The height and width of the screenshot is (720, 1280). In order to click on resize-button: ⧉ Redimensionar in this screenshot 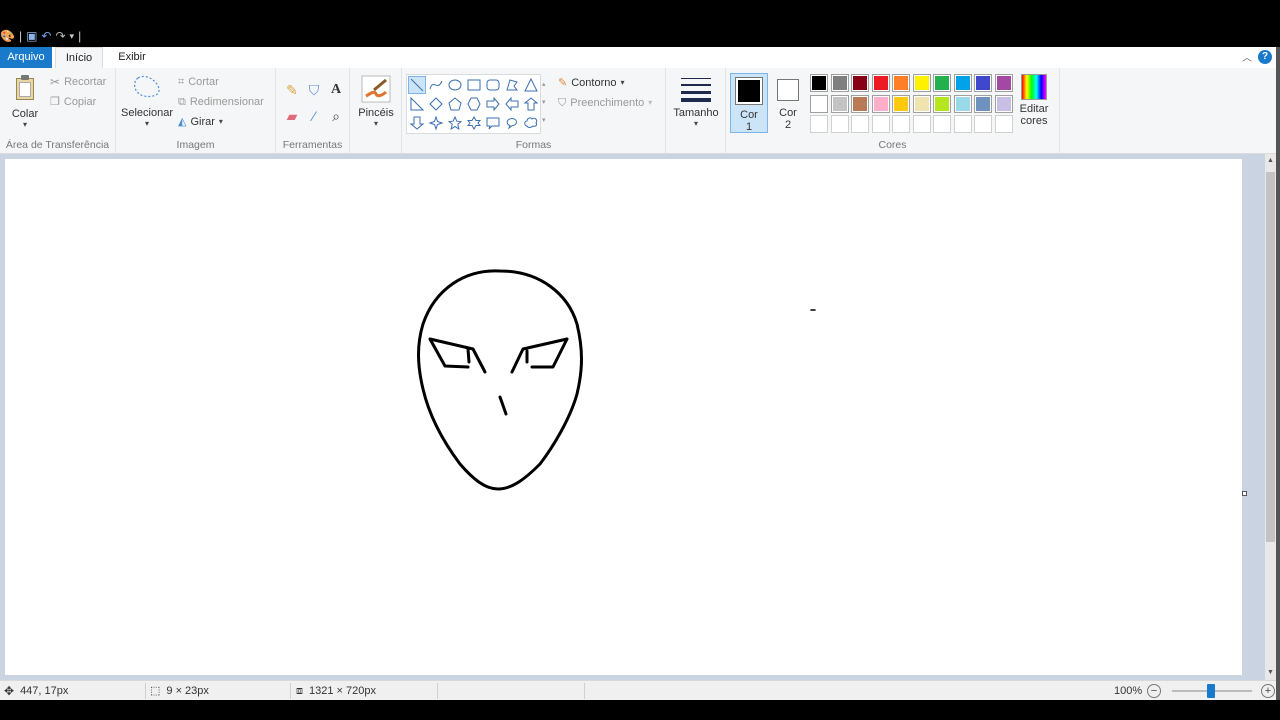, I will do `click(221, 102)`.